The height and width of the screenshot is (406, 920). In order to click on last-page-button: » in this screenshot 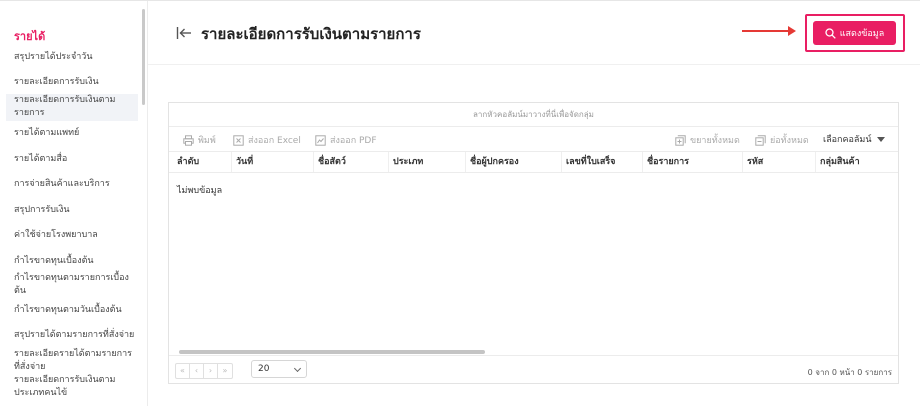, I will do `click(225, 371)`.